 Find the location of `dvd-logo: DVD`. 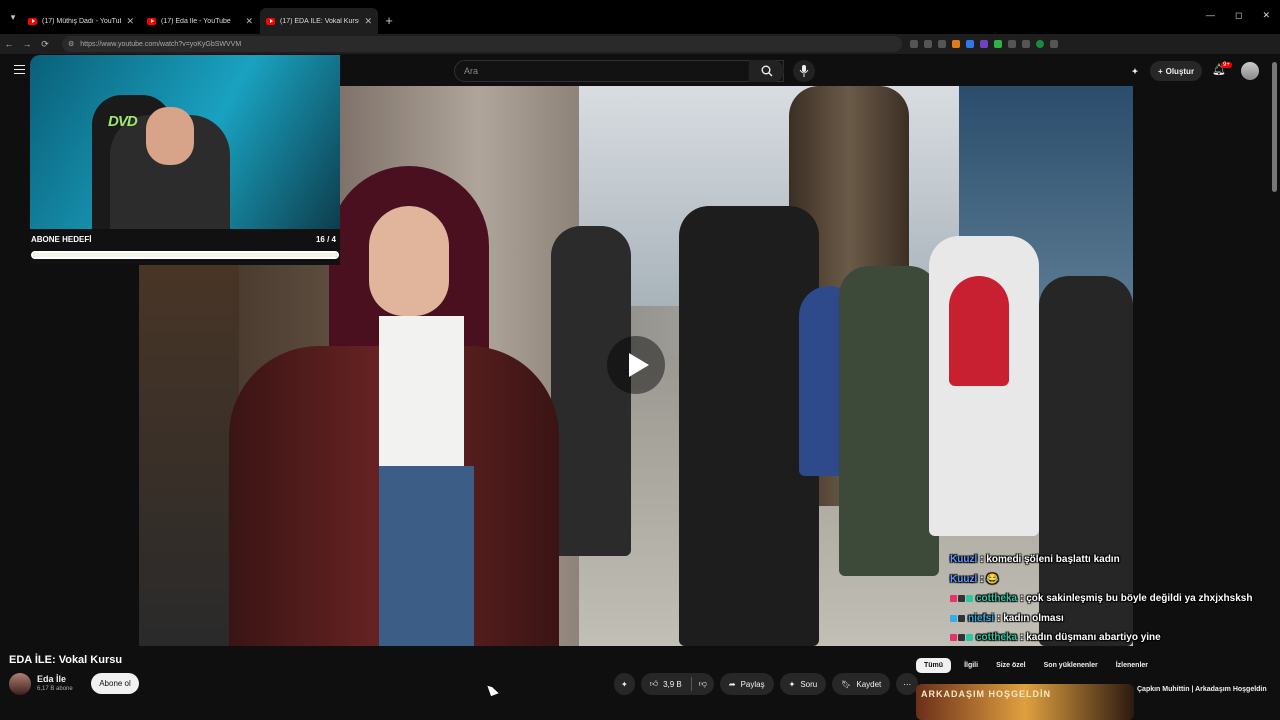

dvd-logo: DVD is located at coordinates (123, 121).